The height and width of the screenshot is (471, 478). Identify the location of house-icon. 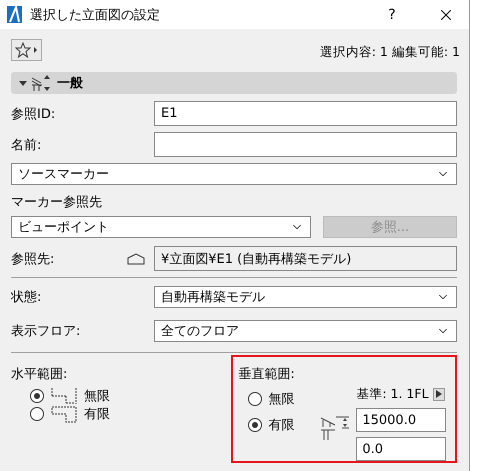
(136, 258).